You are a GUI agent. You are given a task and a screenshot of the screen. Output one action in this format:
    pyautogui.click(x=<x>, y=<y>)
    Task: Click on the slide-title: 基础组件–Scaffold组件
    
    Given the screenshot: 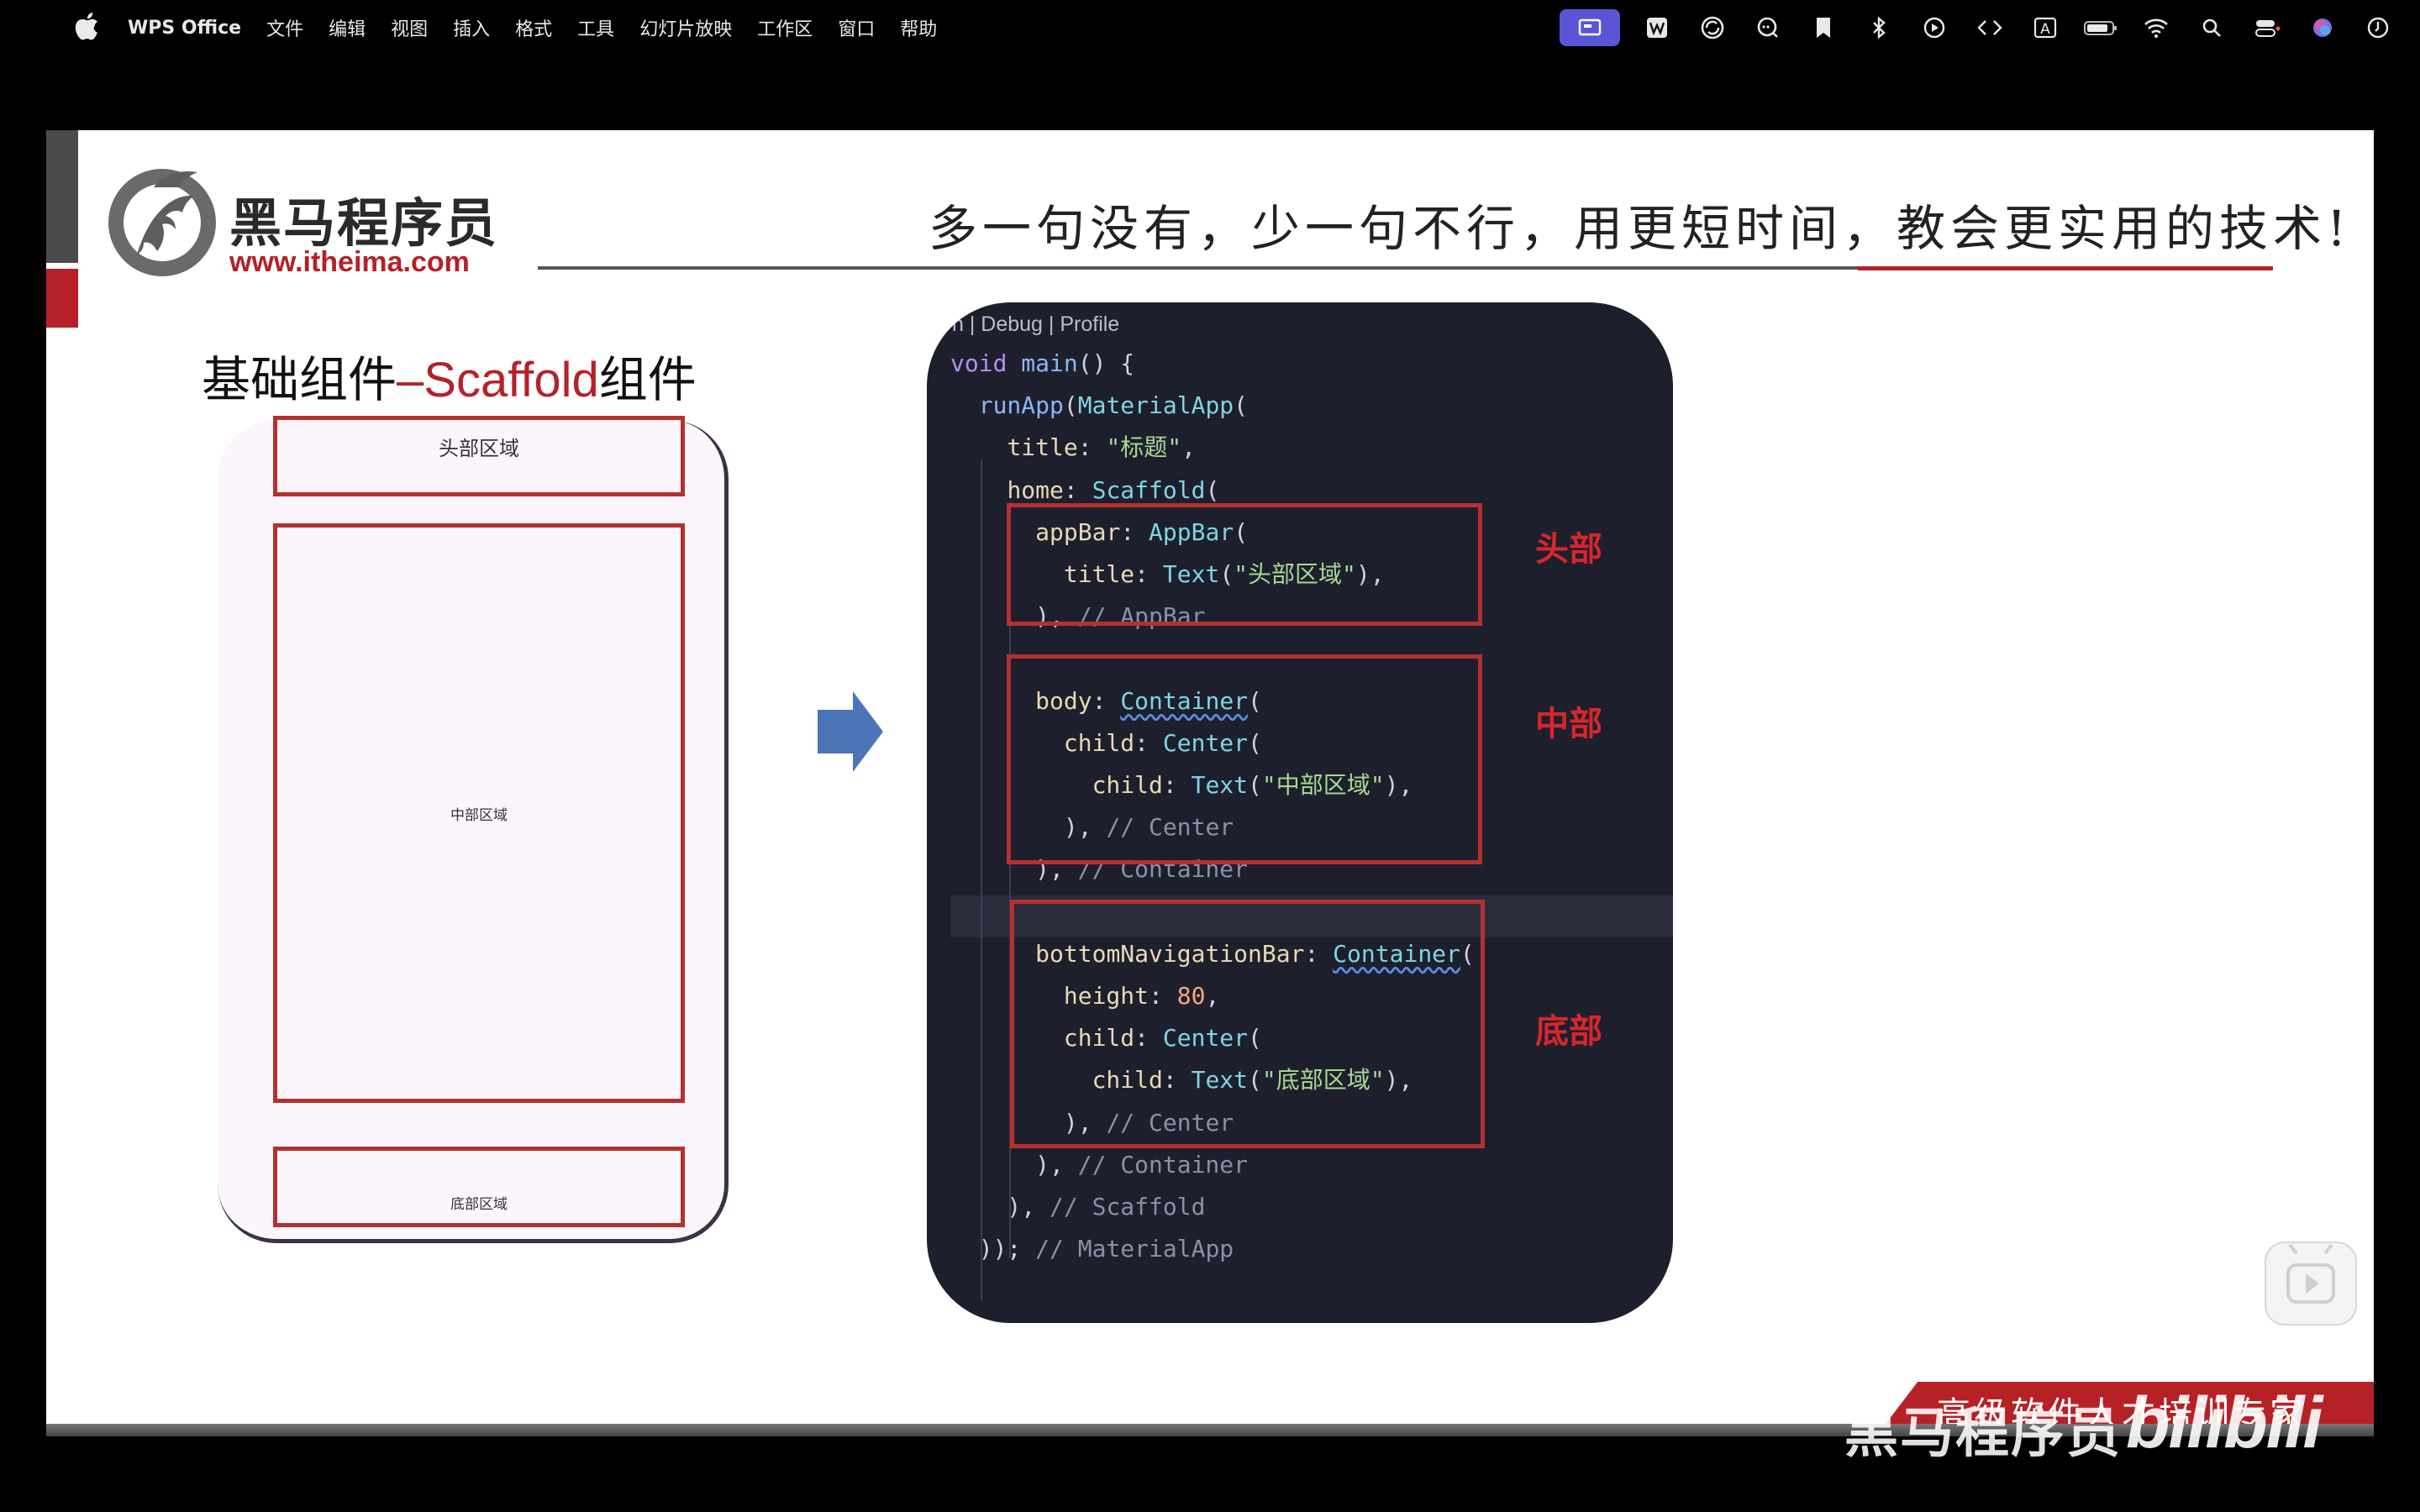 What is the action you would take?
    pyautogui.click(x=450, y=375)
    